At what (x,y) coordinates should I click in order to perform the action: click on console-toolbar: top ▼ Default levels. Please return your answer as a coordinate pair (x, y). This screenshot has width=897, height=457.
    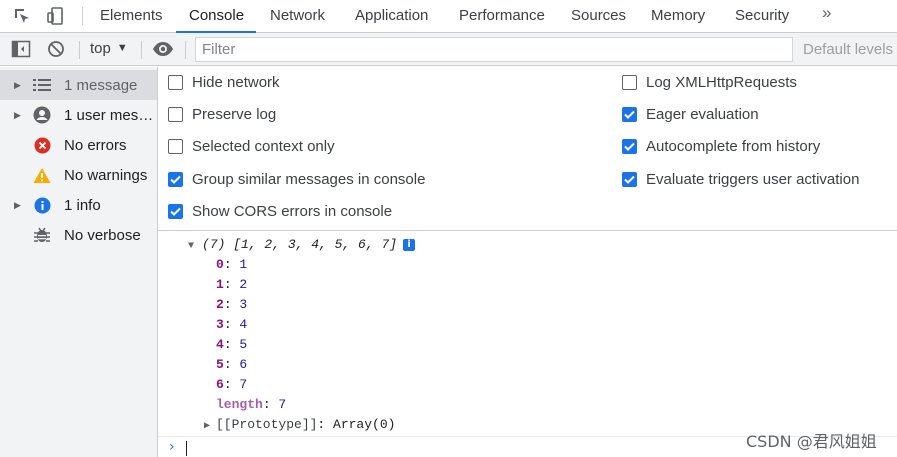
    Looking at the image, I should click on (448, 49).